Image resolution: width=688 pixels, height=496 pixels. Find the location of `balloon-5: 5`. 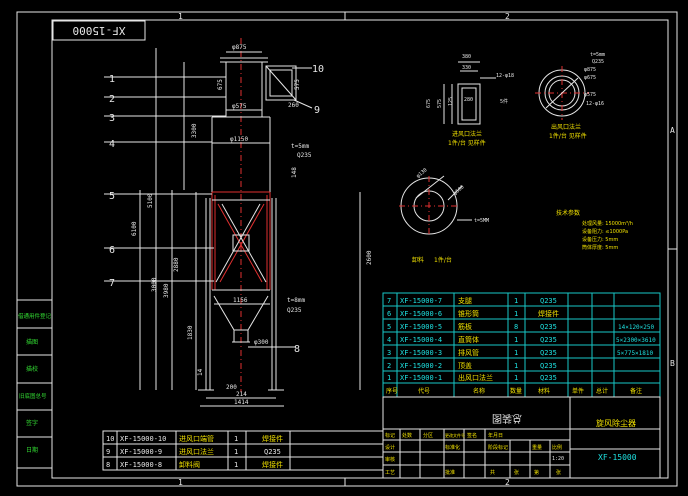

balloon-5: 5 is located at coordinates (112, 196).